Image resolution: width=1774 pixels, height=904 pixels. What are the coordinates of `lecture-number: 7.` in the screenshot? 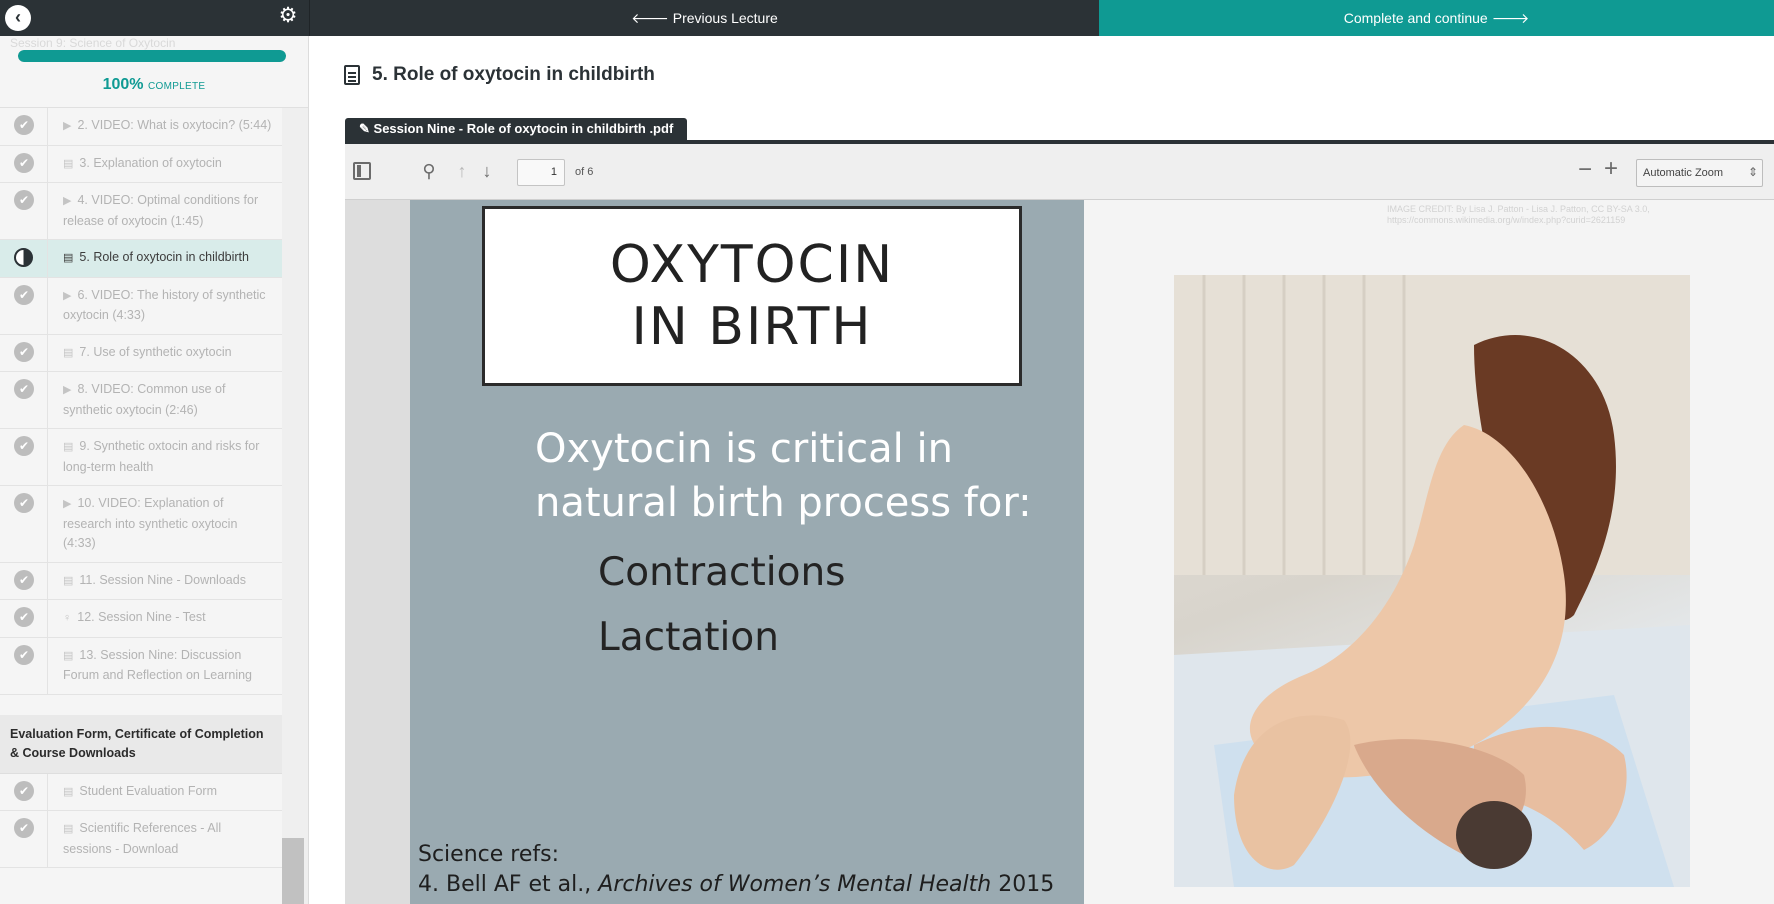 It's located at (84, 351).